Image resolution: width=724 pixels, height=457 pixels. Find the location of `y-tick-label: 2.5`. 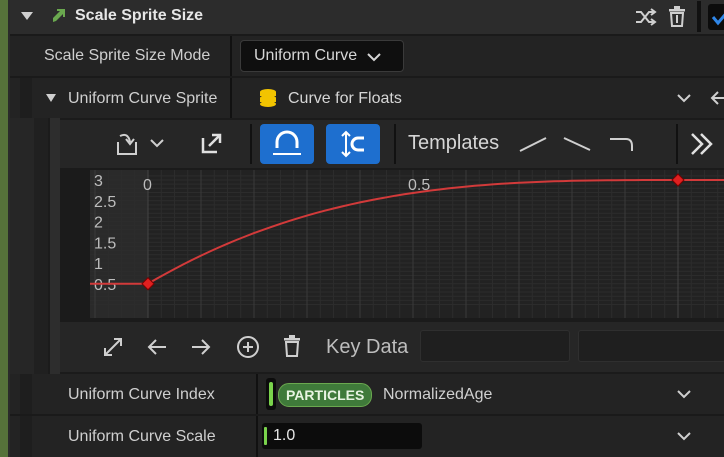

y-tick-label: 2.5 is located at coordinates (105, 202).